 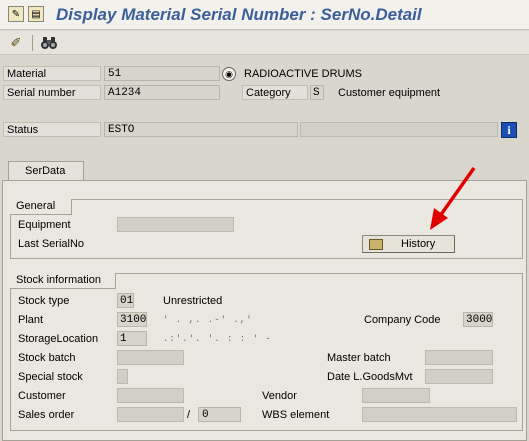 I want to click on sales-order-label: Sales order, so click(x=46, y=415).